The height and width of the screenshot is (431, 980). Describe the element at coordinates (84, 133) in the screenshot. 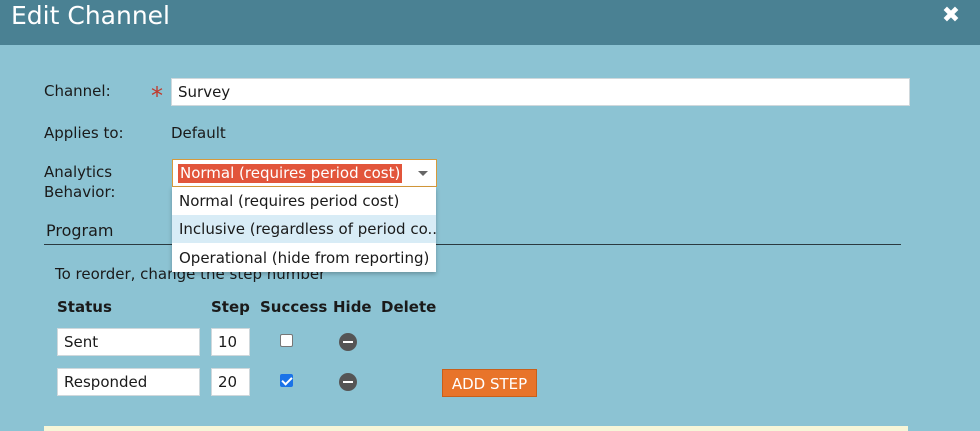

I see `applies-to-label: Applies to:` at that location.